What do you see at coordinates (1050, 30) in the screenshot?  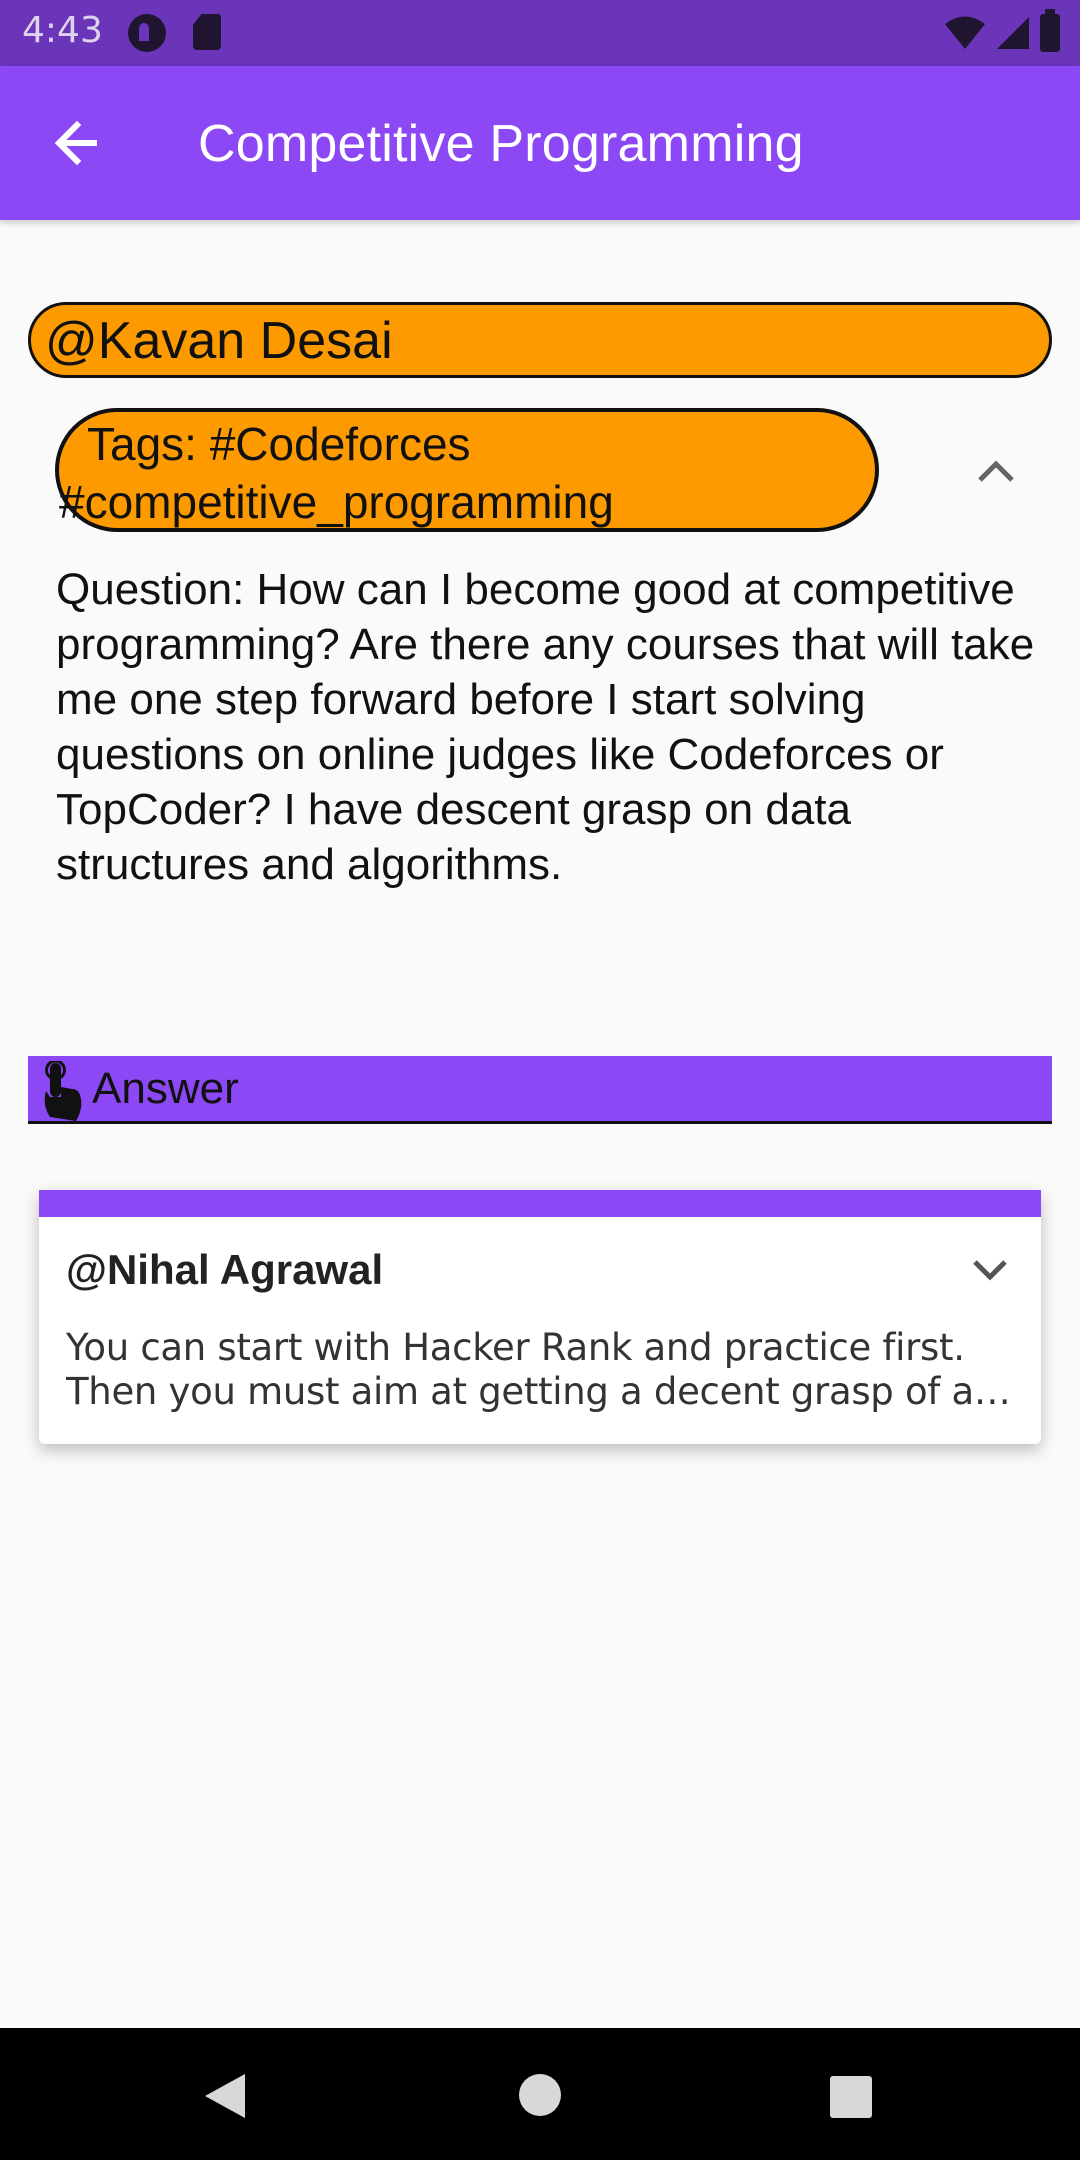 I see `battery-icon` at bounding box center [1050, 30].